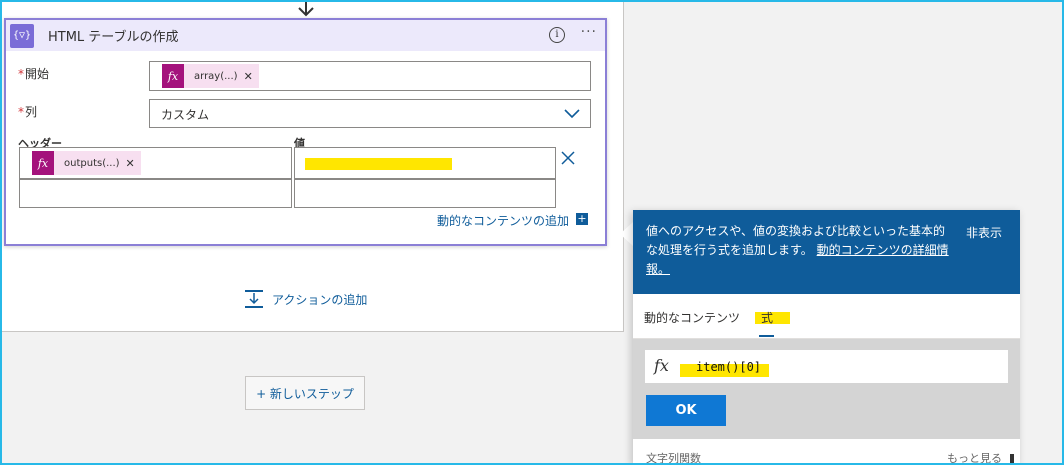 Image resolution: width=1064 pixels, height=465 pixels. What do you see at coordinates (185, 115) in the screenshot?
I see `column-select-value: カスタム` at bounding box center [185, 115].